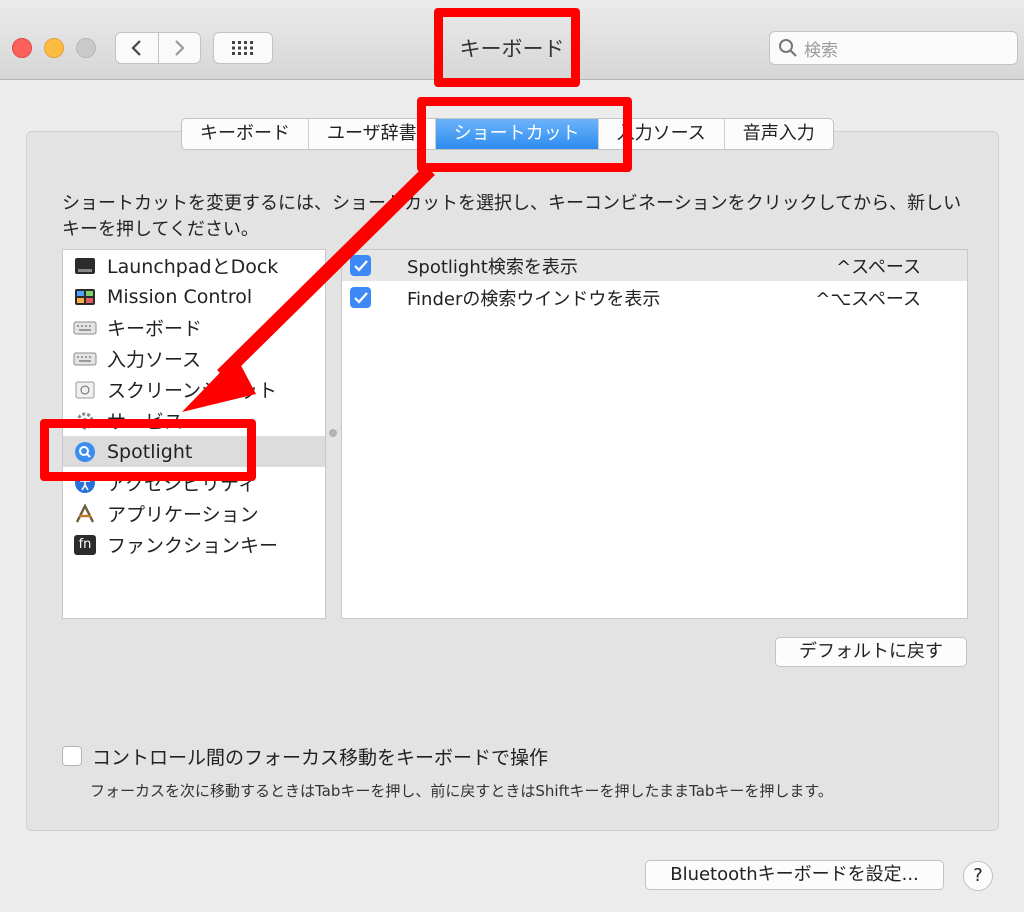  I want to click on forward-button, so click(179, 48).